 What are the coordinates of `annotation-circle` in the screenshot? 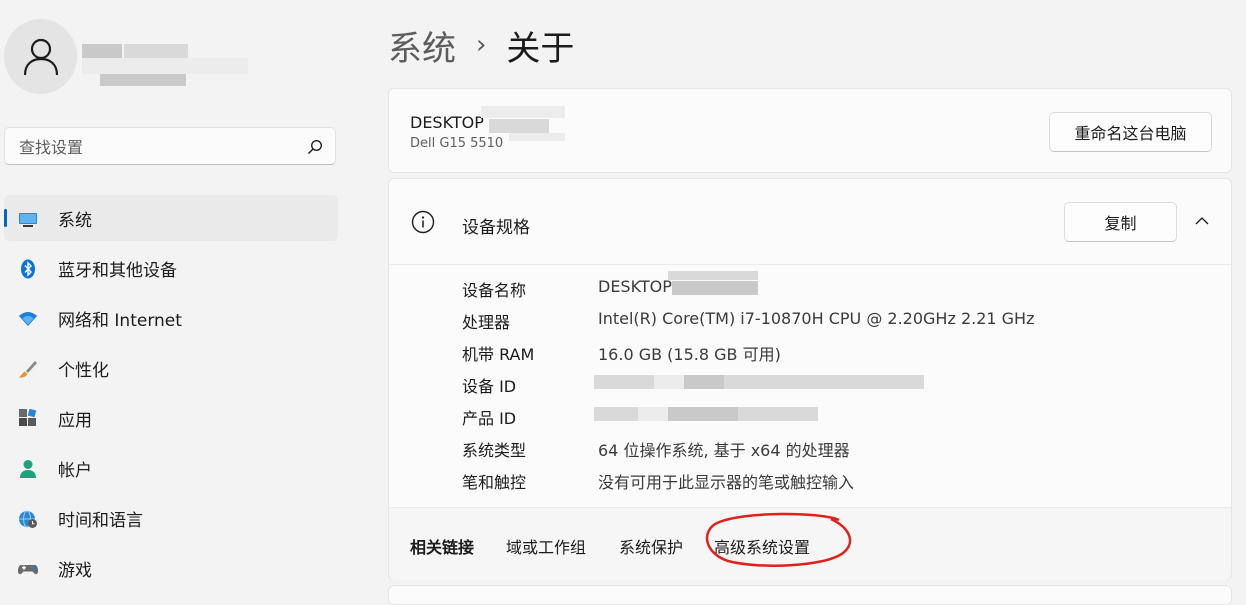 It's located at (778, 539).